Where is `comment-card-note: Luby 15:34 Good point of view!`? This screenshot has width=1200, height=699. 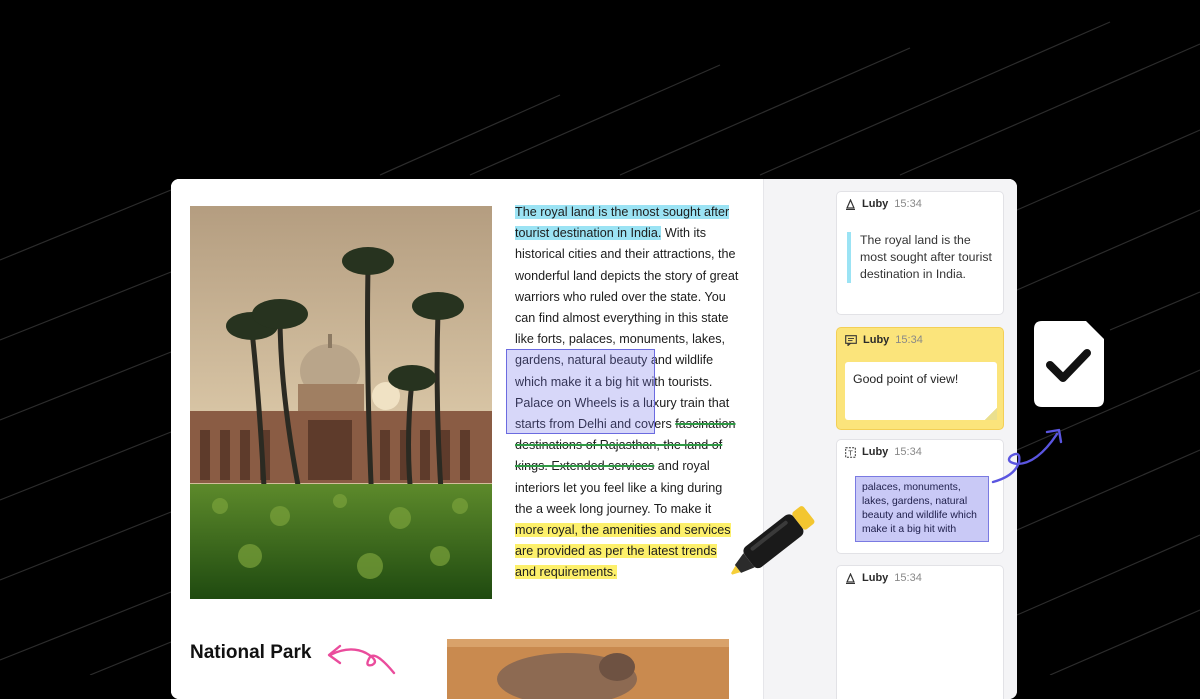 comment-card-note: Luby 15:34 Good point of view! is located at coordinates (920, 378).